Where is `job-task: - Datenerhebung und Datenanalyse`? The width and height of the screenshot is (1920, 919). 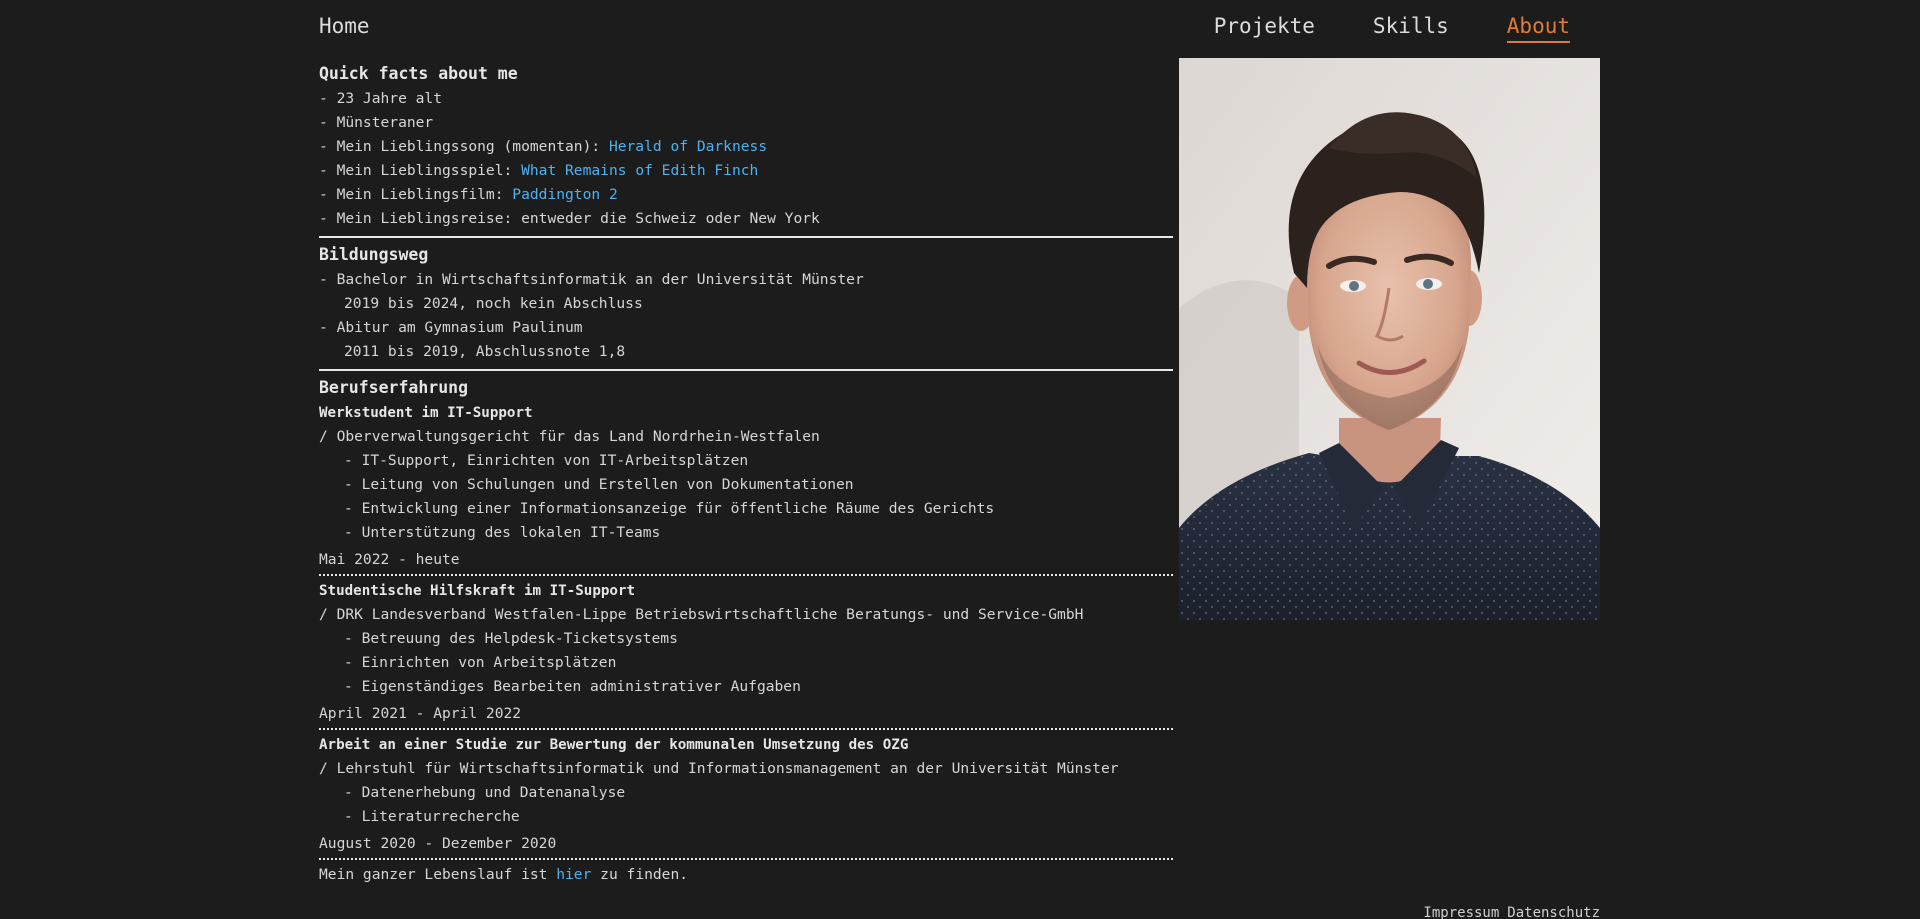
job-task: - Datenerhebung und Datenanalyse is located at coordinates (485, 792).